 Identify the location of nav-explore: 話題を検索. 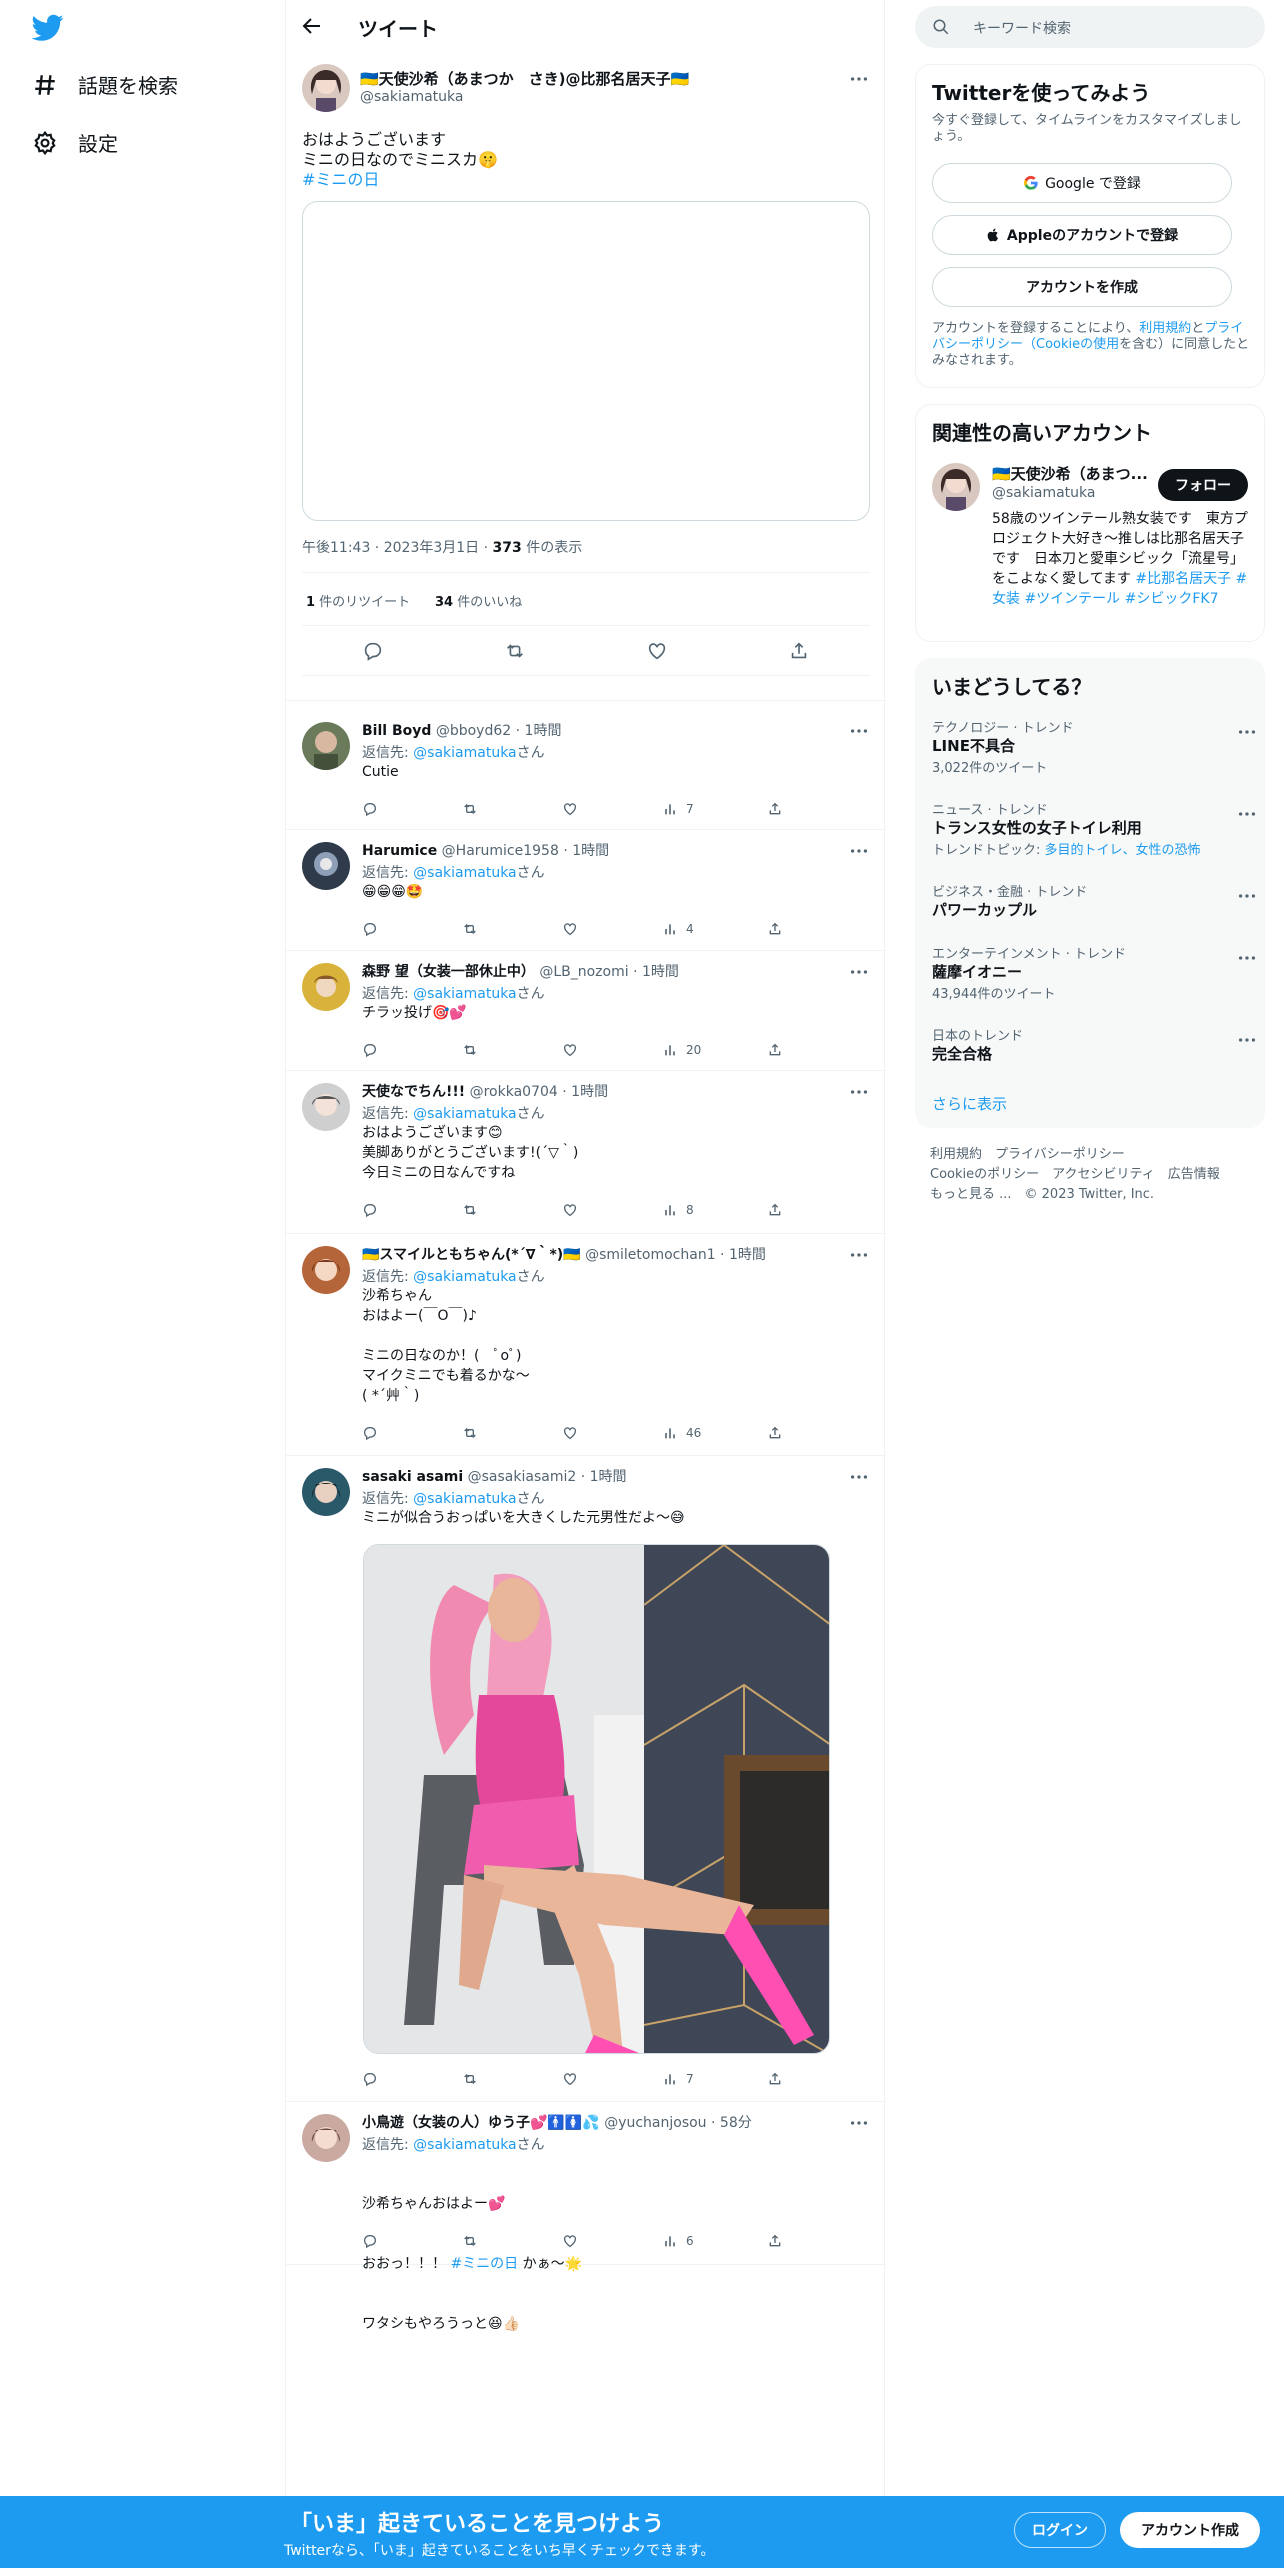
(105, 84).